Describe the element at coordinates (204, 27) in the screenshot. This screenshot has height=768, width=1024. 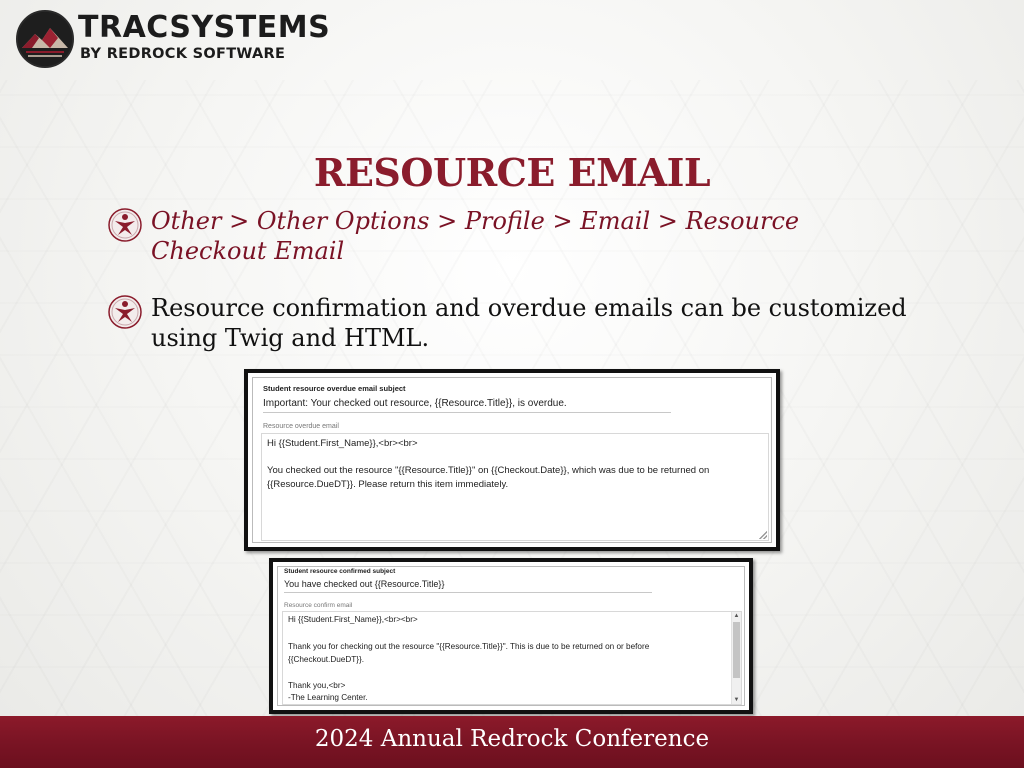
I see `brand-name: TRACSYSTEMS` at that location.